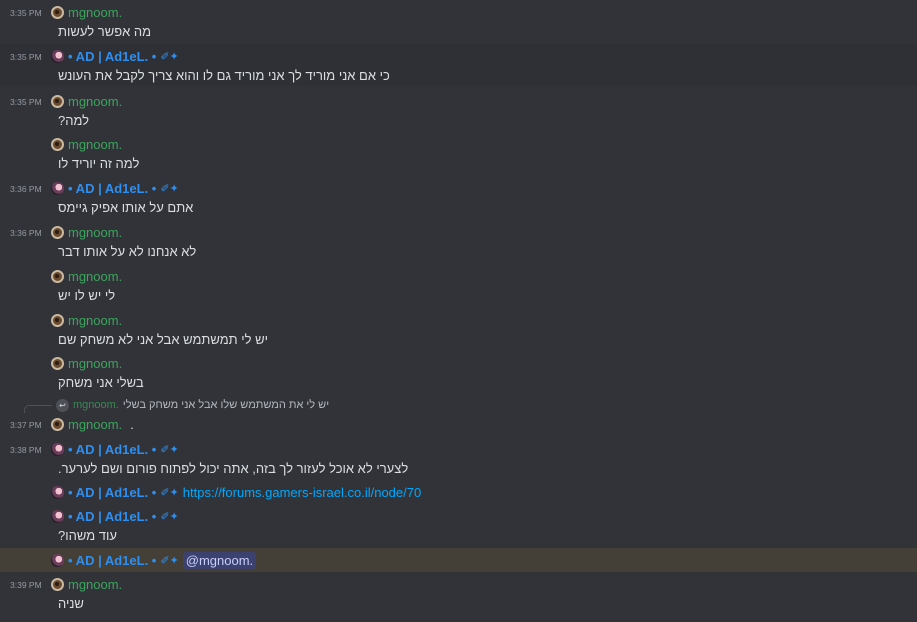 Image resolution: width=917 pixels, height=622 pixels. Describe the element at coordinates (105, 31) in the screenshot. I see `message-text: מה אפשר לעשות` at that location.